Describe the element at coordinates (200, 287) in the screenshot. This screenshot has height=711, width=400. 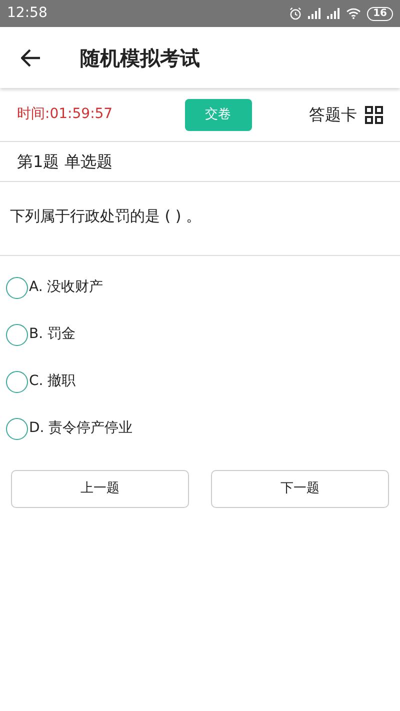
I see `answer-option: A. 没收财产` at that location.